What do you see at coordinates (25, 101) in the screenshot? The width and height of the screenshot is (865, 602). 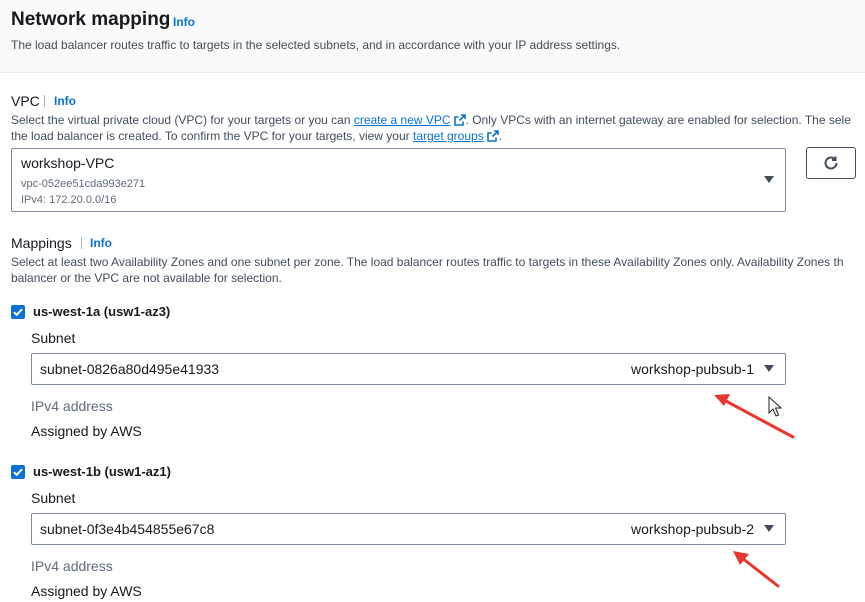 I see `vpc-label: VPC` at bounding box center [25, 101].